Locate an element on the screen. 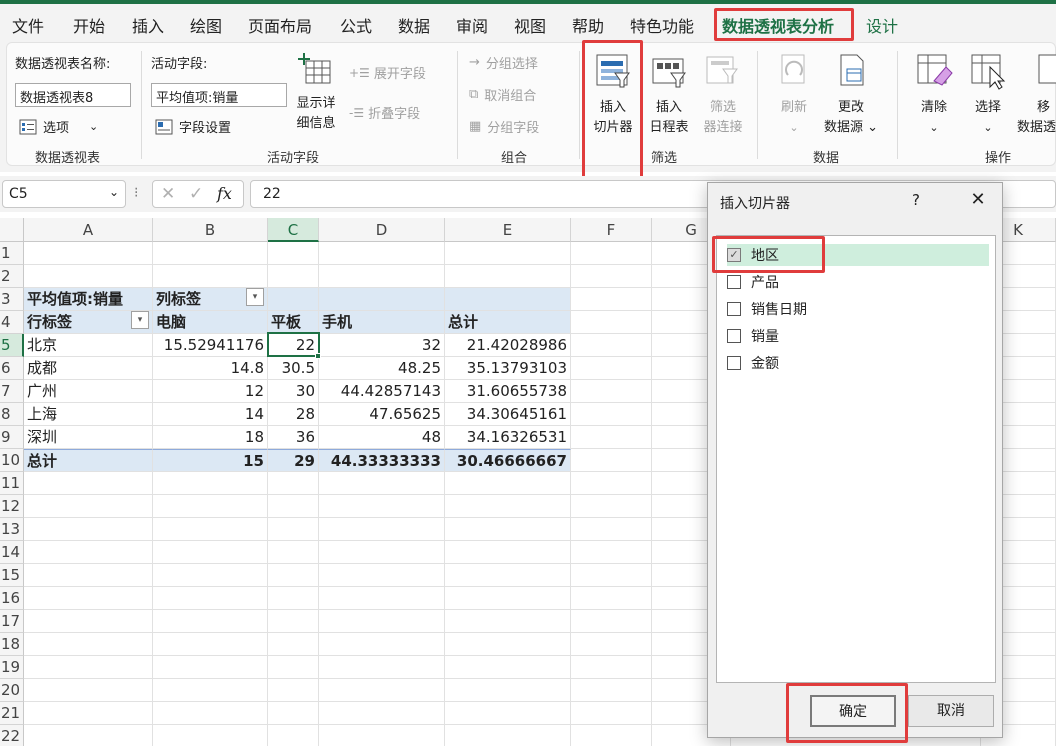  menu-special-features: 特色功能 is located at coordinates (662, 25).